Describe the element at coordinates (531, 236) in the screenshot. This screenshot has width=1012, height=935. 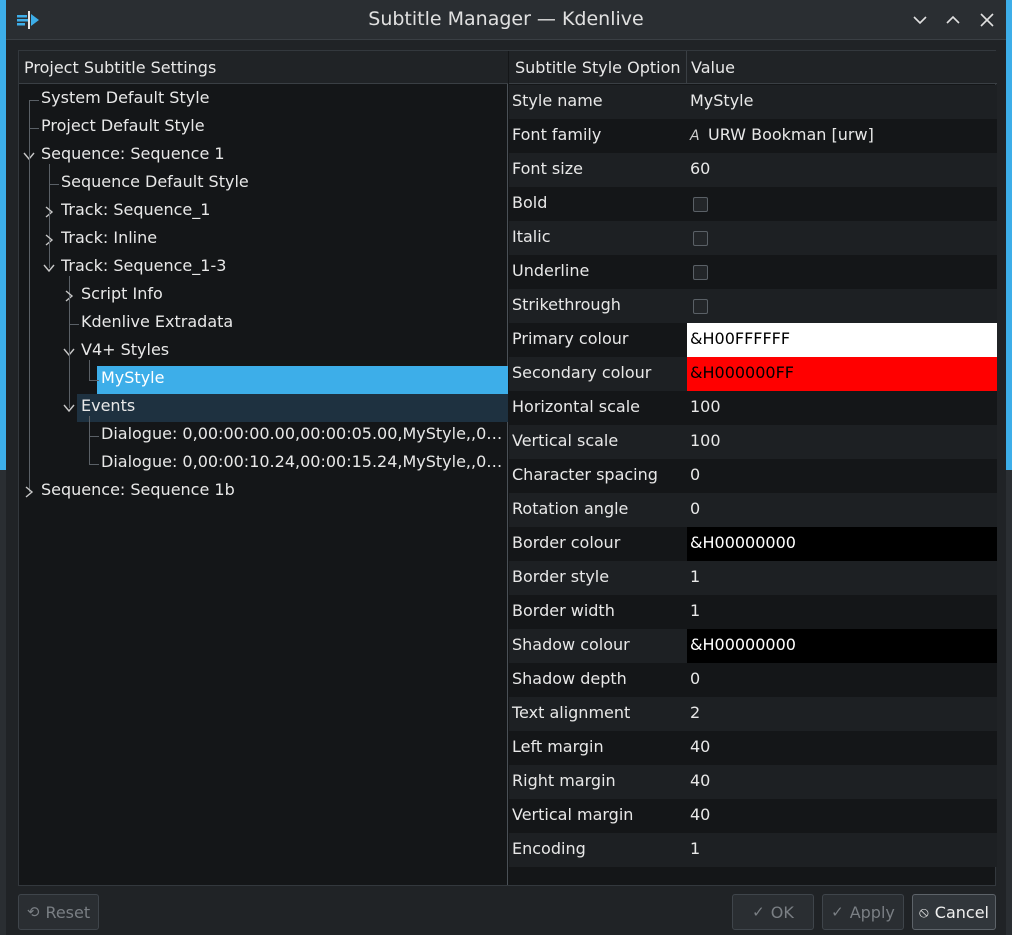
I see `option-name: Italic` at that location.